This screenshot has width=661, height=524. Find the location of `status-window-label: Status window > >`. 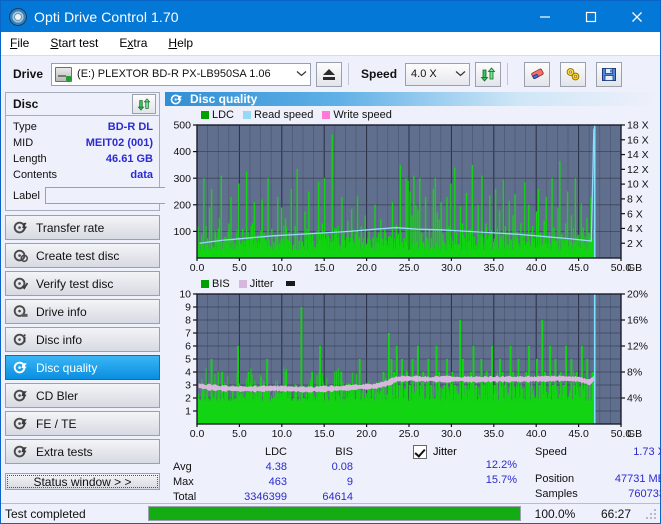

status-window-label: Status window > > is located at coordinates (82, 481).